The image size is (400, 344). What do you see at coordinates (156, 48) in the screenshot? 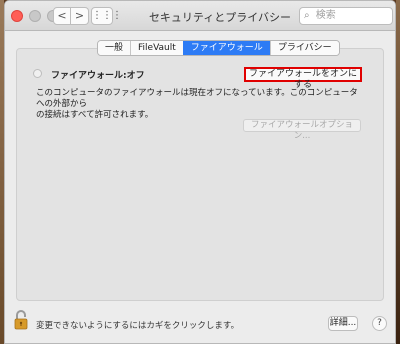
I see `tab-filevault: FileVault` at bounding box center [156, 48].